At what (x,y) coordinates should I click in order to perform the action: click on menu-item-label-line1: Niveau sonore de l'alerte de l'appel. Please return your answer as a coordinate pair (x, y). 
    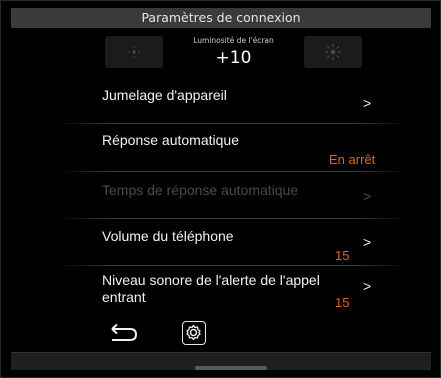
    Looking at the image, I should click on (211, 280).